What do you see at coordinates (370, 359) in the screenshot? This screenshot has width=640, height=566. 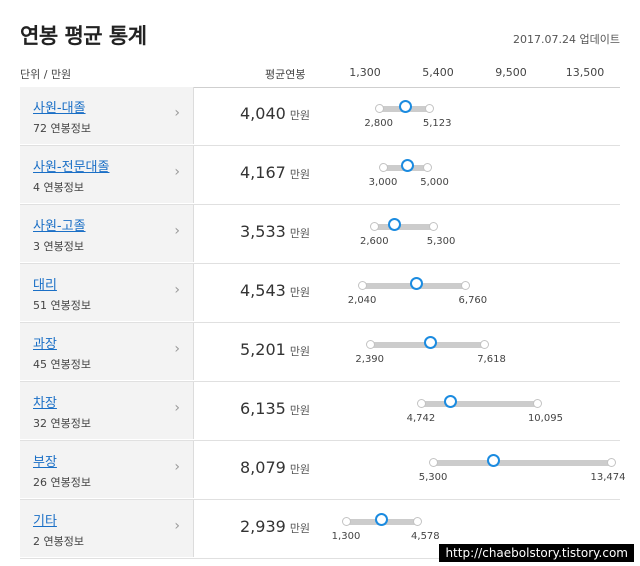 I see `range-min-label: 2,390` at bounding box center [370, 359].